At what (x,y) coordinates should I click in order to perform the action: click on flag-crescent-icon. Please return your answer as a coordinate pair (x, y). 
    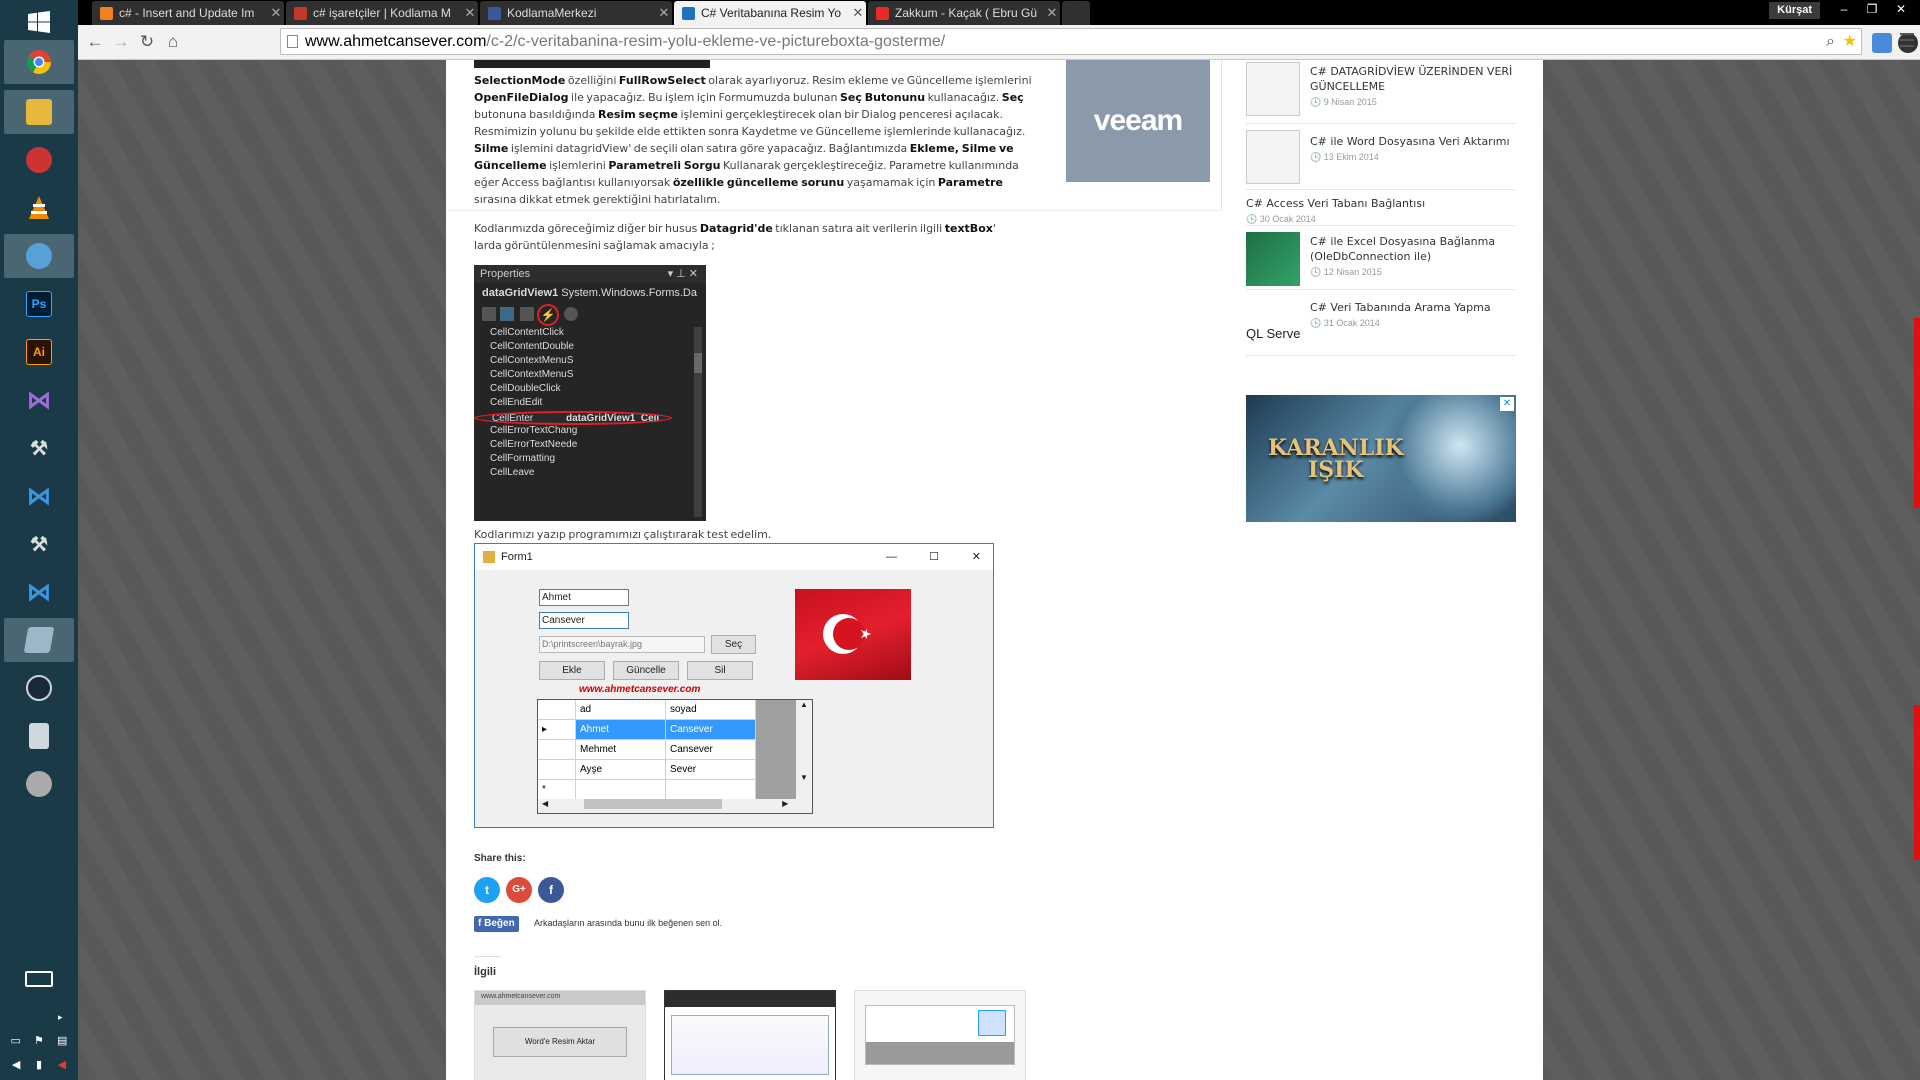
    Looking at the image, I should click on (847, 634).